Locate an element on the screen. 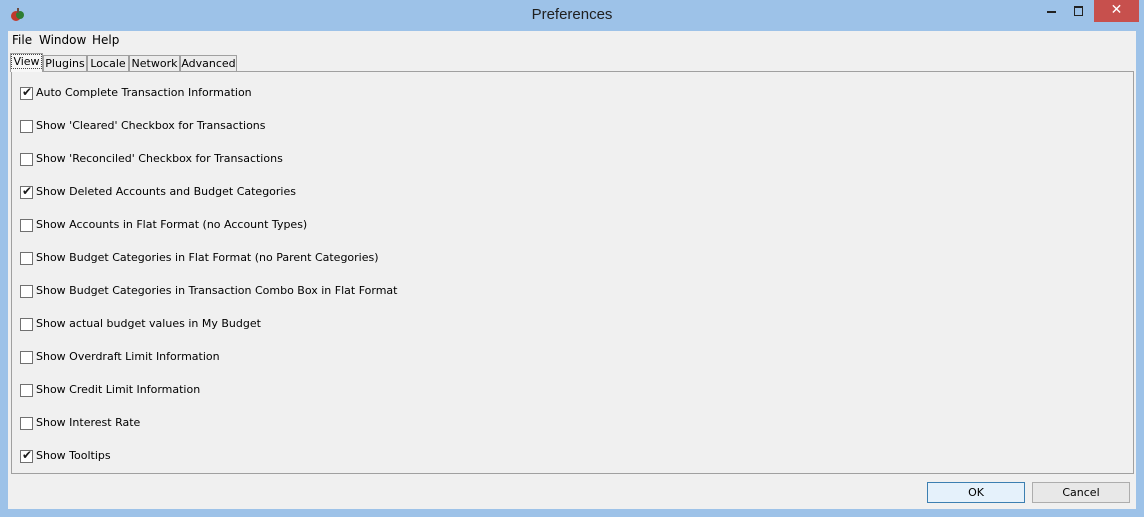 This screenshot has width=1144, height=517. option-label: Show Overdraft Limit Information is located at coordinates (128, 356).